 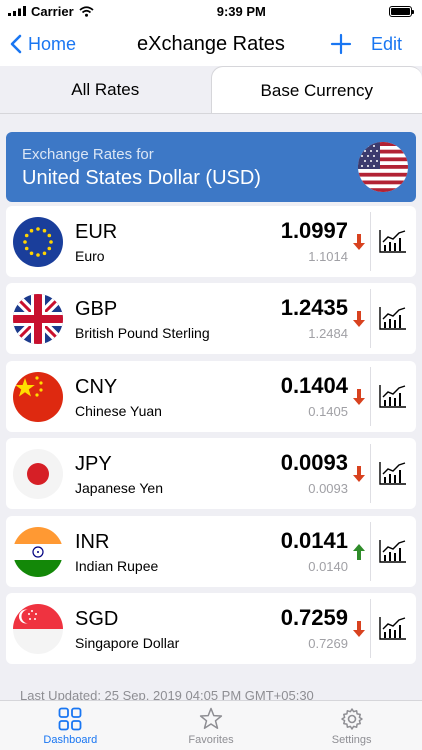 I want to click on currency-name: Indian Rupee, so click(x=117, y=565).